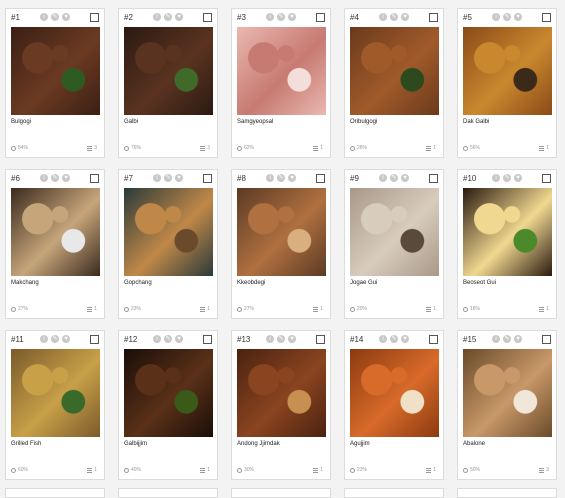  Describe the element at coordinates (25, 283) in the screenshot. I see `dish-name: Makchang` at that location.